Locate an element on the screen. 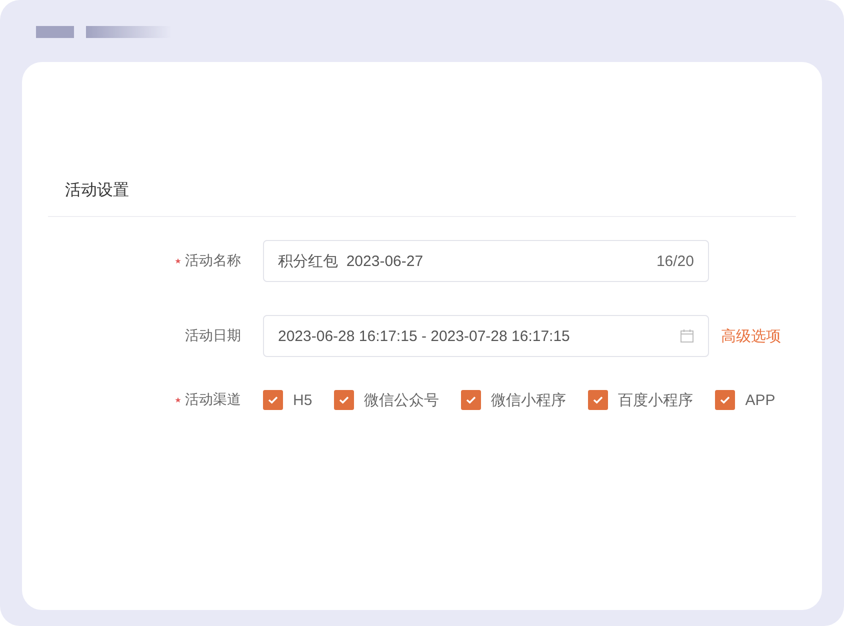  field-label: 活动名称 is located at coordinates (213, 261).